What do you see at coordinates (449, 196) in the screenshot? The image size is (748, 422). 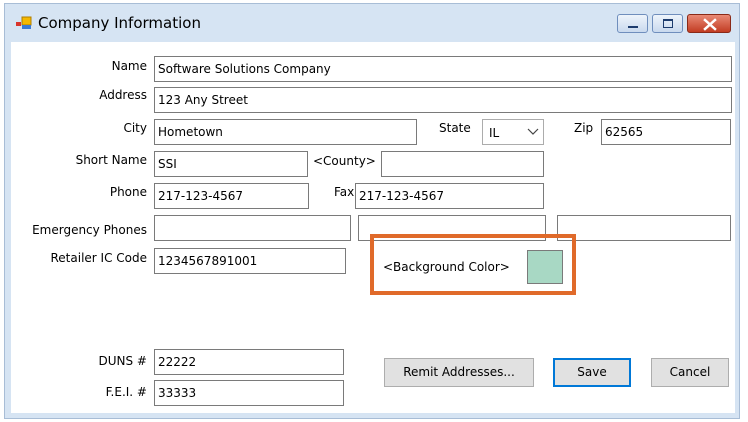 I see `fax-field: 217-123-4567` at bounding box center [449, 196].